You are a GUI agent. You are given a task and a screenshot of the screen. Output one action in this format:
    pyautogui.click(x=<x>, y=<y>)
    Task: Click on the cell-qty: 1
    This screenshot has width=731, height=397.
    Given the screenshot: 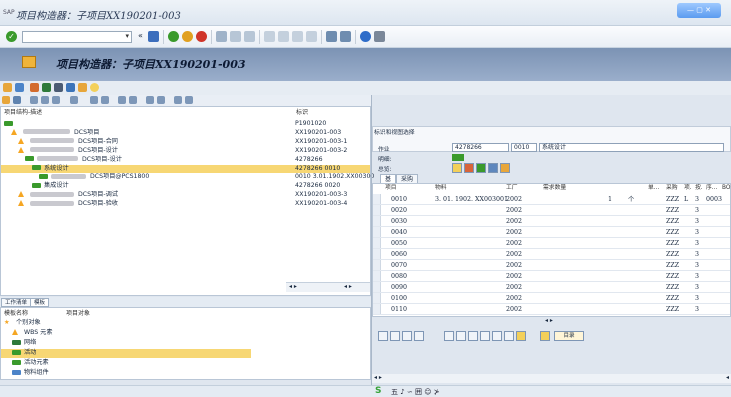 What is the action you would take?
    pyautogui.click(x=610, y=199)
    